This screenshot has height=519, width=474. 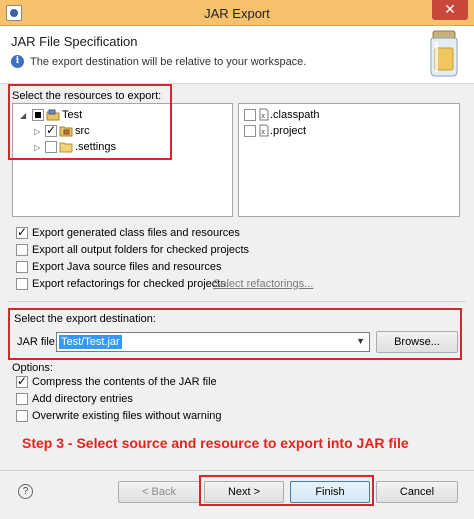 What do you see at coordinates (235, 334) in the screenshot?
I see `highlight-box-destination` at bounding box center [235, 334].